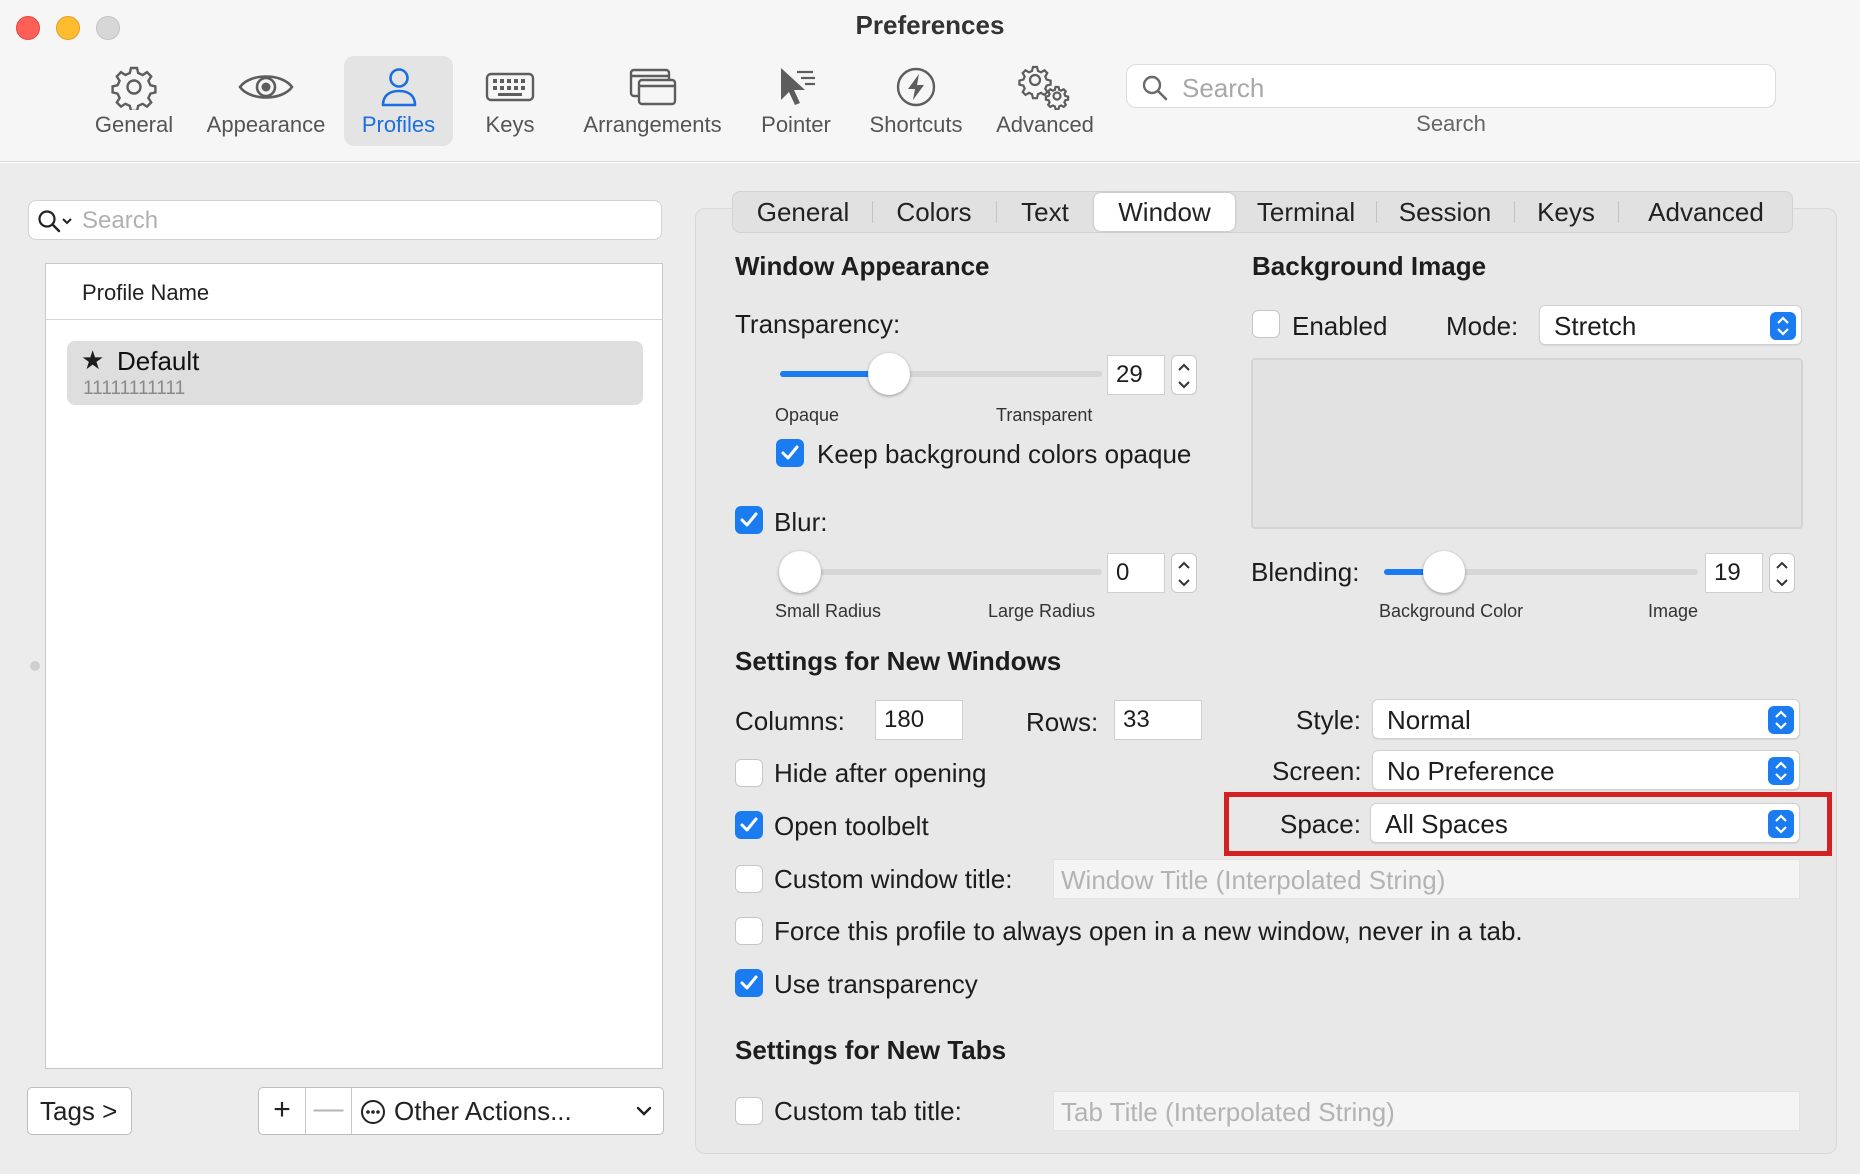  Describe the element at coordinates (1444, 572) in the screenshot. I see `blending-slider-knob` at that location.